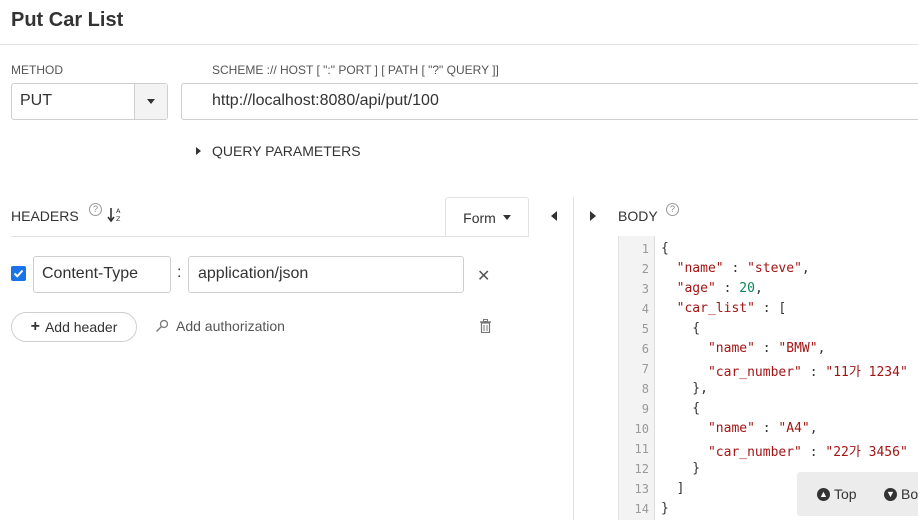 This screenshot has height=520, width=918. What do you see at coordinates (479, 217) in the screenshot?
I see `form-mode-label: Form` at bounding box center [479, 217].